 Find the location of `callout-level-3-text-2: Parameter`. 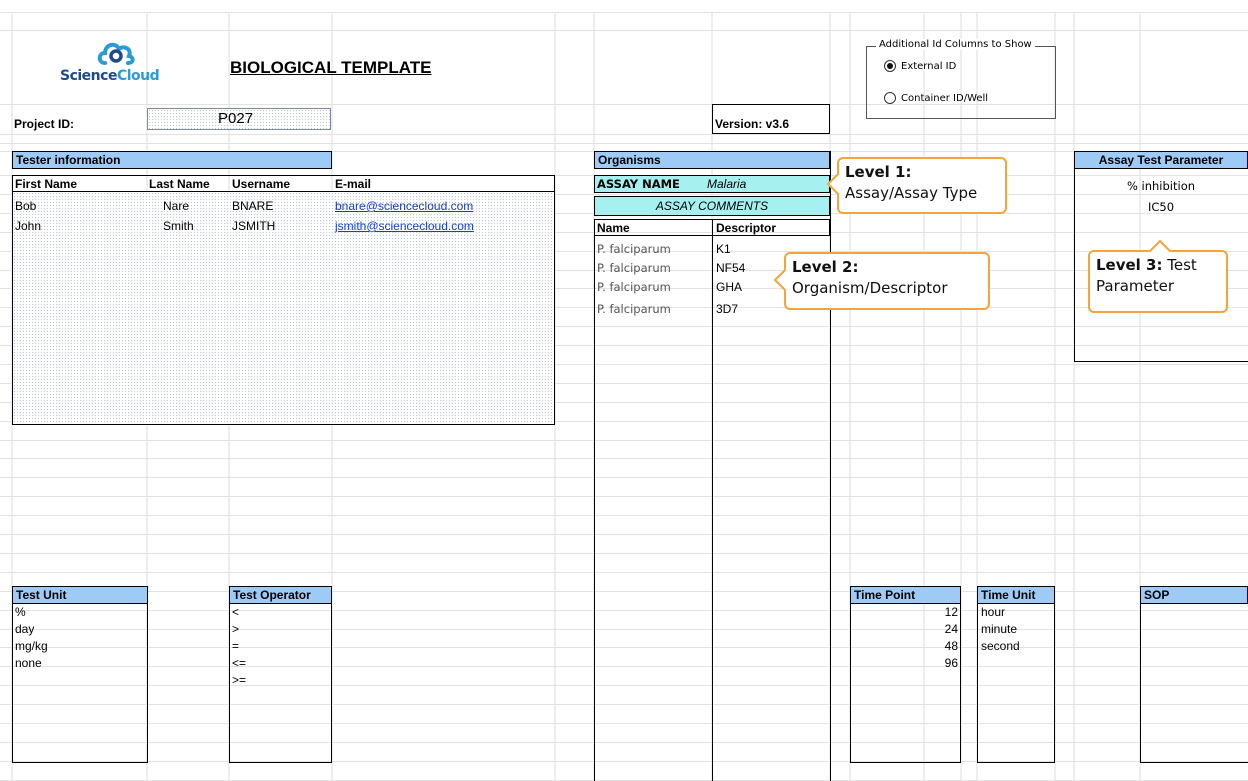

callout-level-3-text-2: Parameter is located at coordinates (1135, 286).